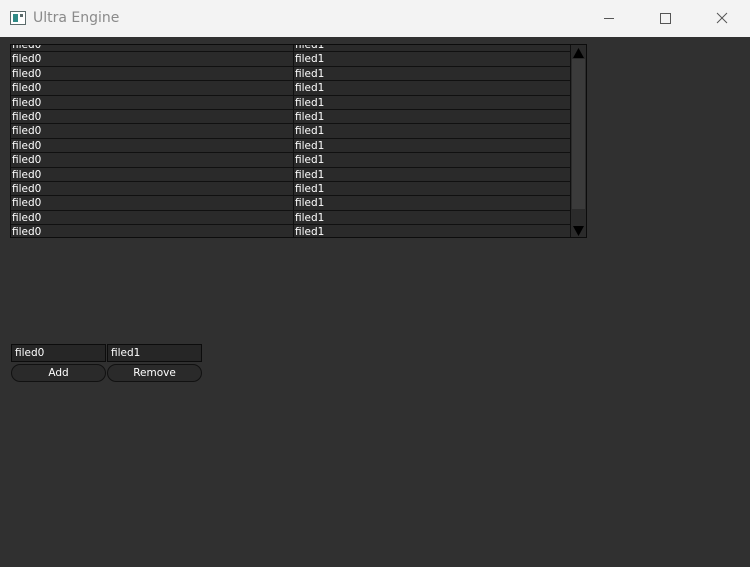 The width and height of the screenshot is (750, 567). I want to click on scroll-thumb, so click(578, 134).